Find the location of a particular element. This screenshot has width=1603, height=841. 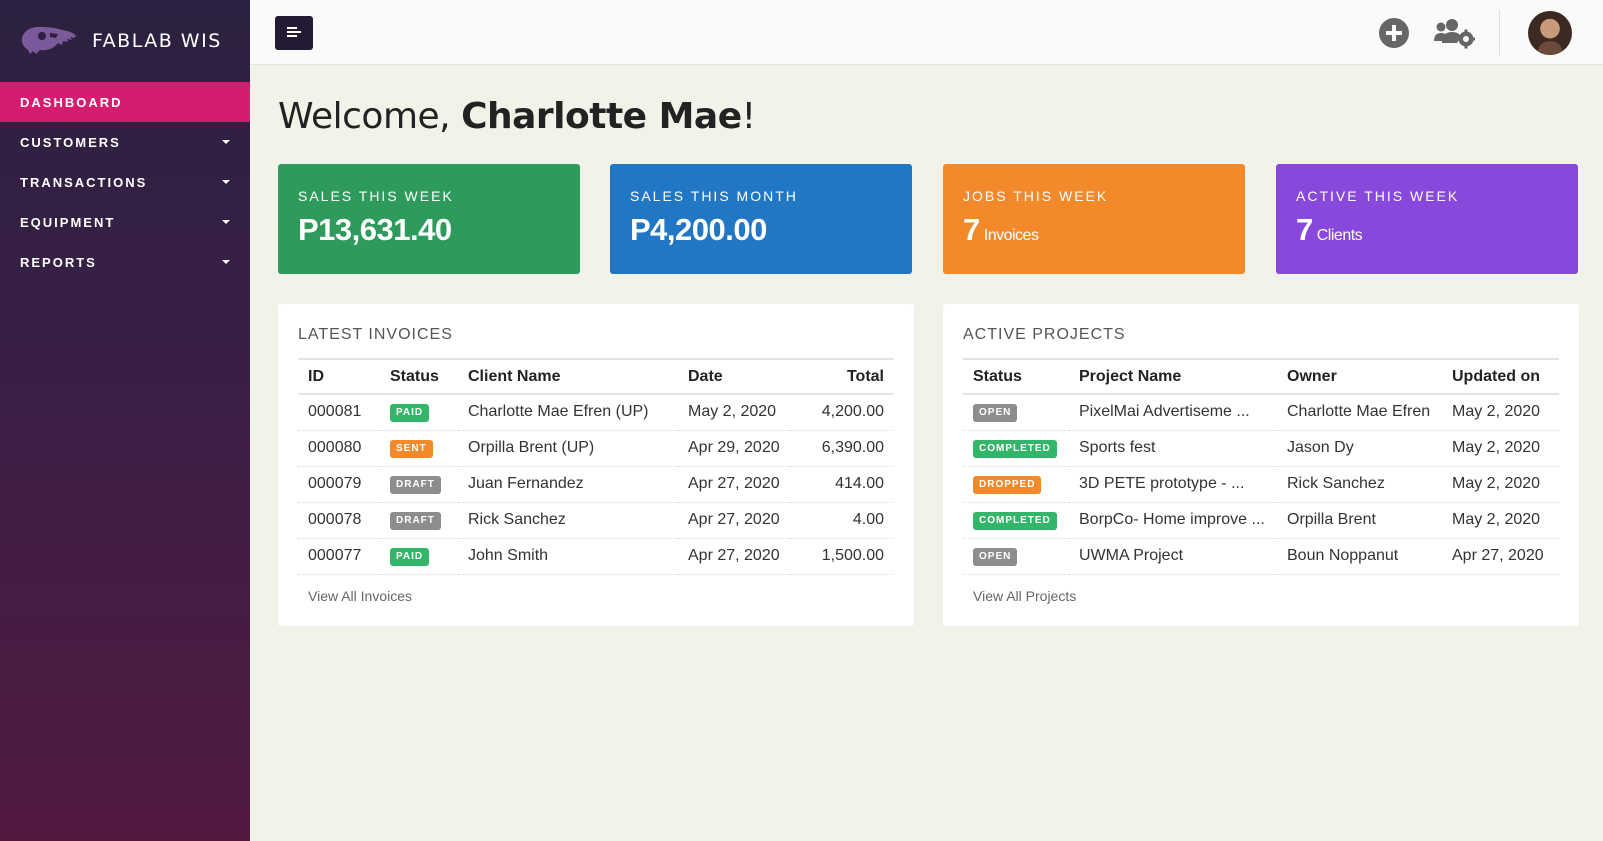

stat-unit: Invoices is located at coordinates (1011, 235).